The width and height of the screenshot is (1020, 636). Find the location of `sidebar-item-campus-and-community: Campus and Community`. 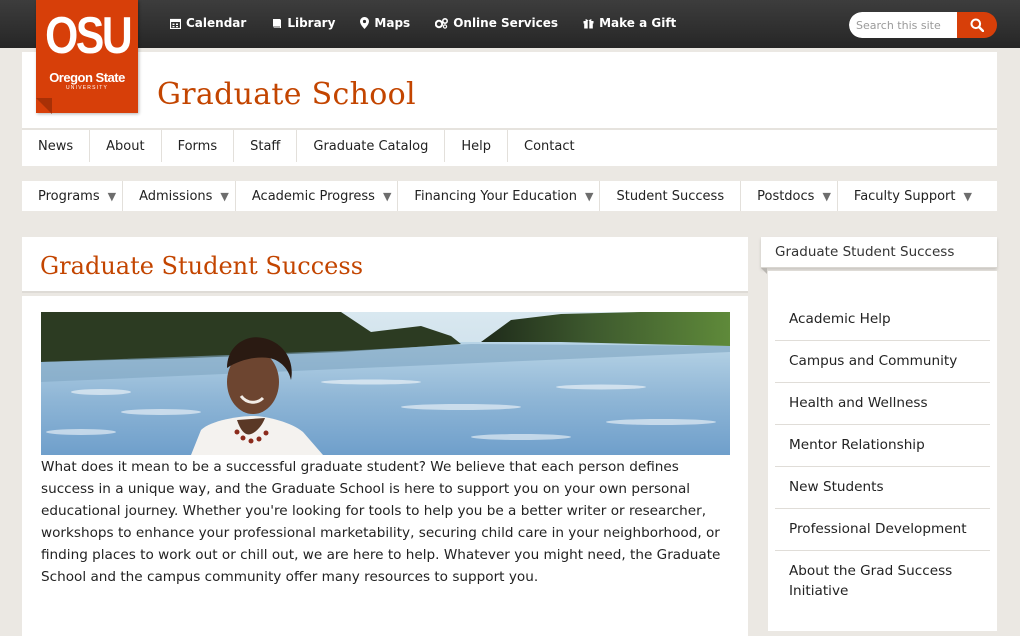

sidebar-item-campus-and-community: Campus and Community is located at coordinates (882, 362).